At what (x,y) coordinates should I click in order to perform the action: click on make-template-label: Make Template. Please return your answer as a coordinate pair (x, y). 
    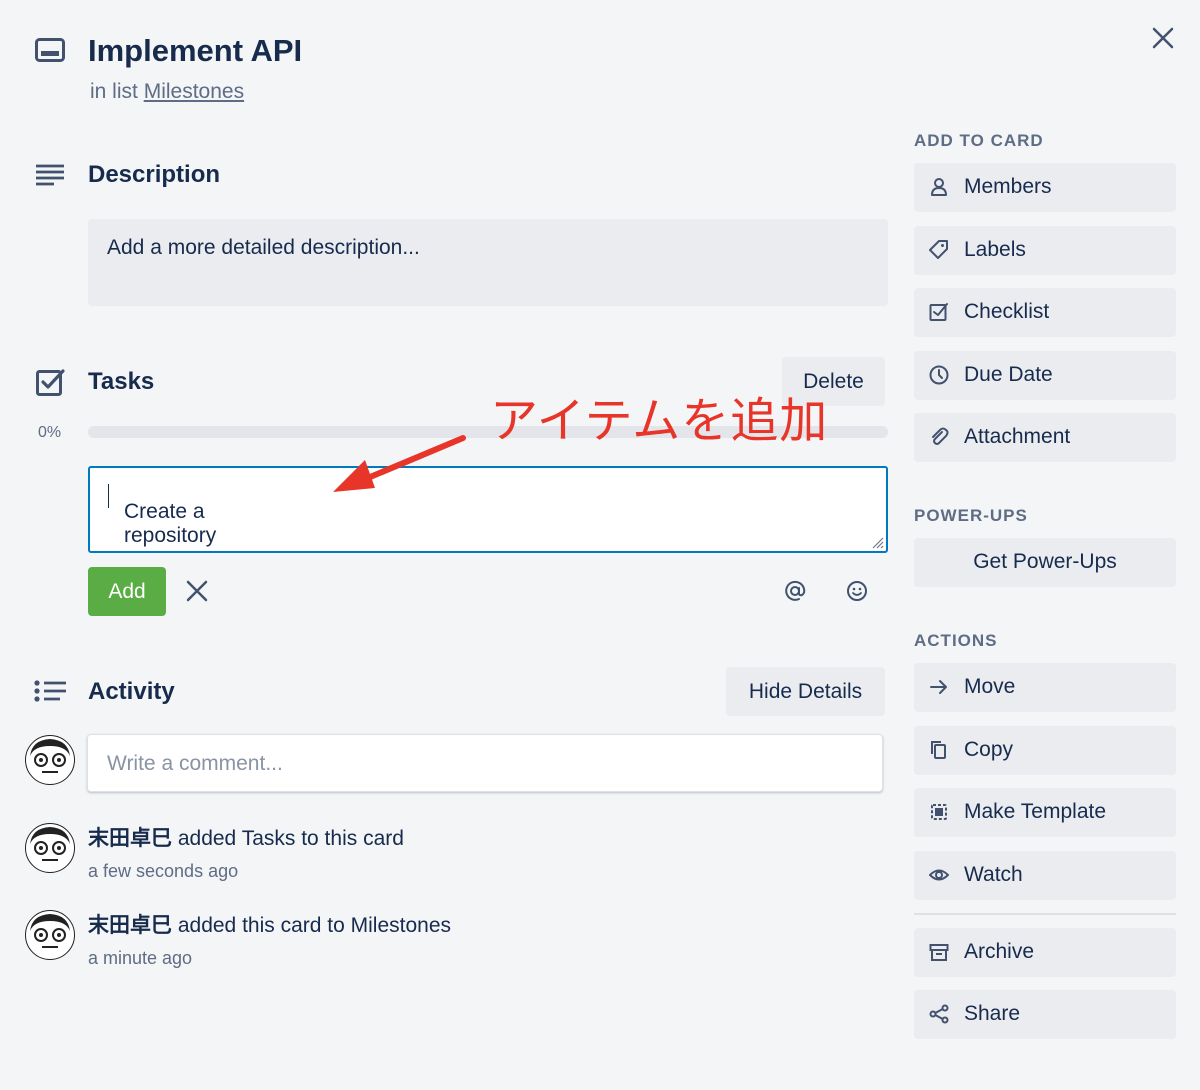
    Looking at the image, I should click on (1035, 811).